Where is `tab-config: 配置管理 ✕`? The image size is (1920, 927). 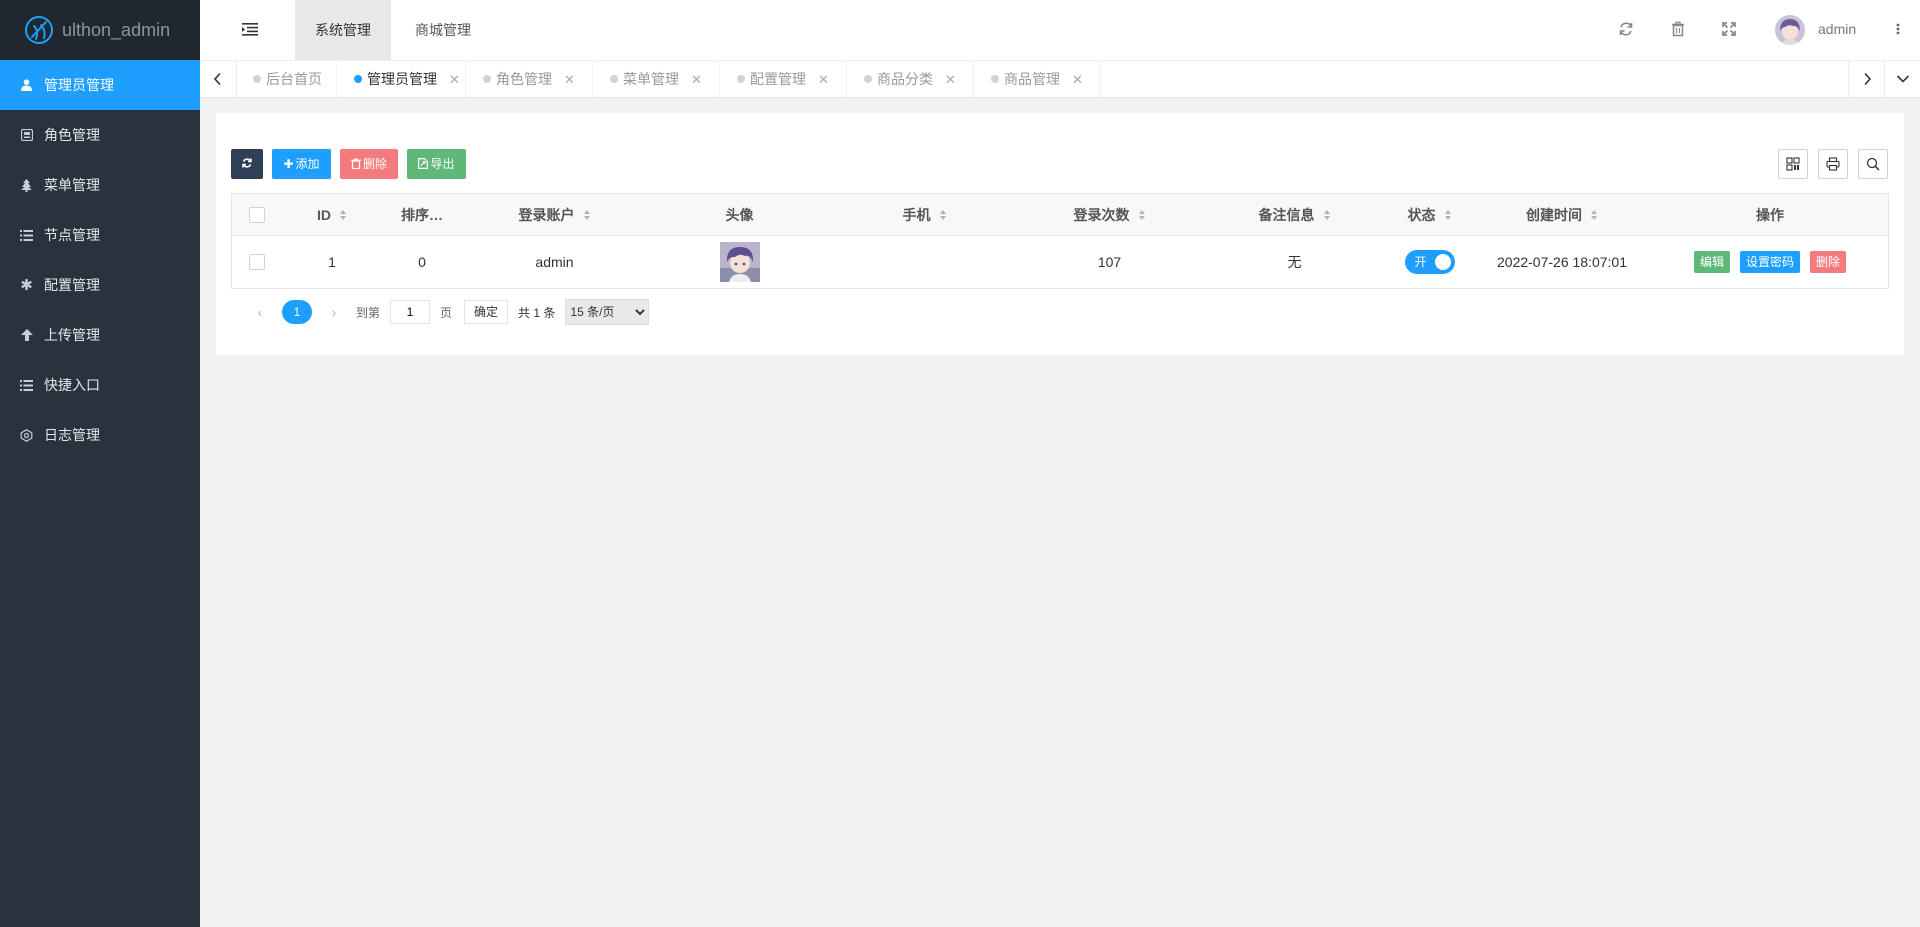
tab-config: 配置管理 ✕ is located at coordinates (783, 79).